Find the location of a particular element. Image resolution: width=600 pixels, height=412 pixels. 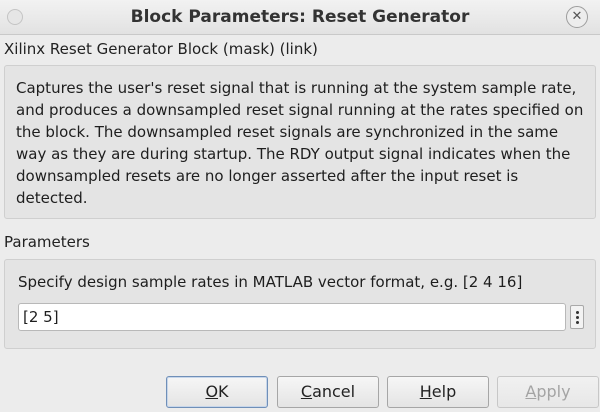

sample-rates-input is located at coordinates (292, 317).